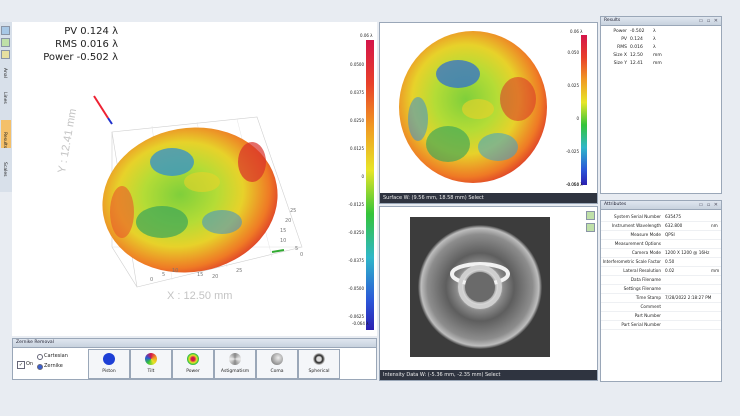 The image size is (740, 416). I want to click on main-colorbar-tick: -0.0625, so click(356, 316).